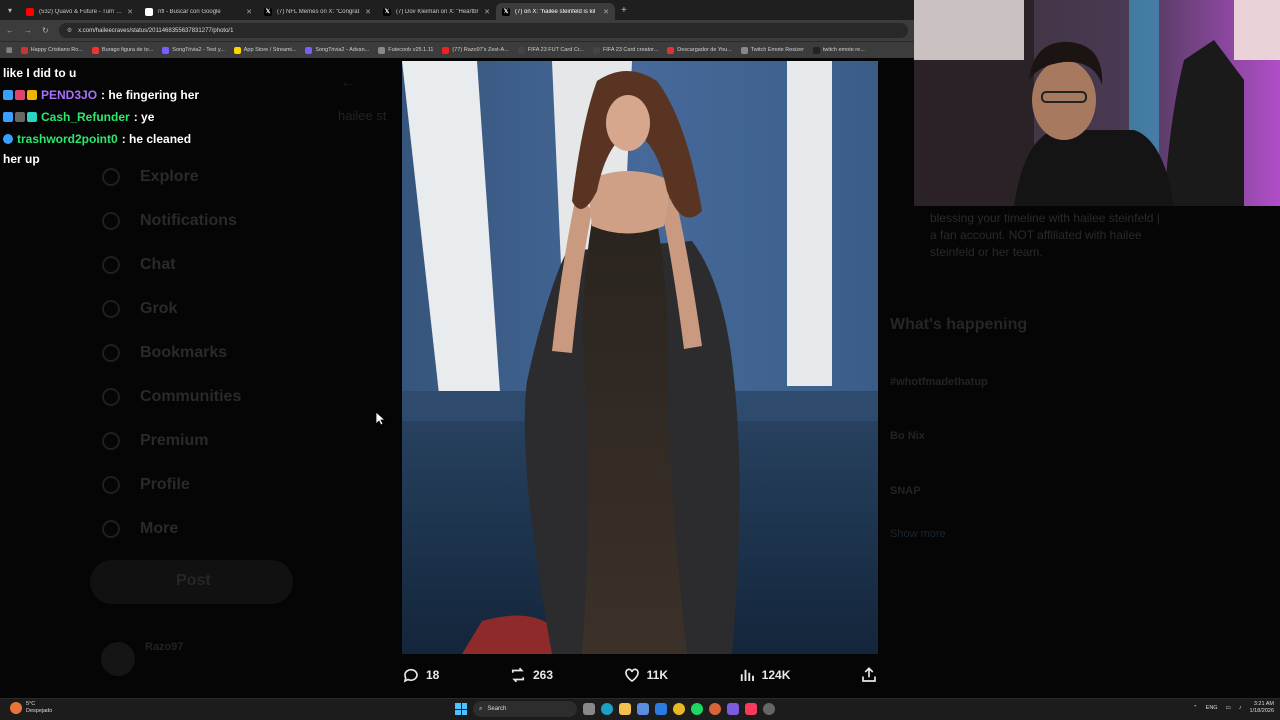 Image resolution: width=1280 pixels, height=720 pixels. What do you see at coordinates (158, 265) in the screenshot?
I see `nav-item-chat: Chat` at bounding box center [158, 265].